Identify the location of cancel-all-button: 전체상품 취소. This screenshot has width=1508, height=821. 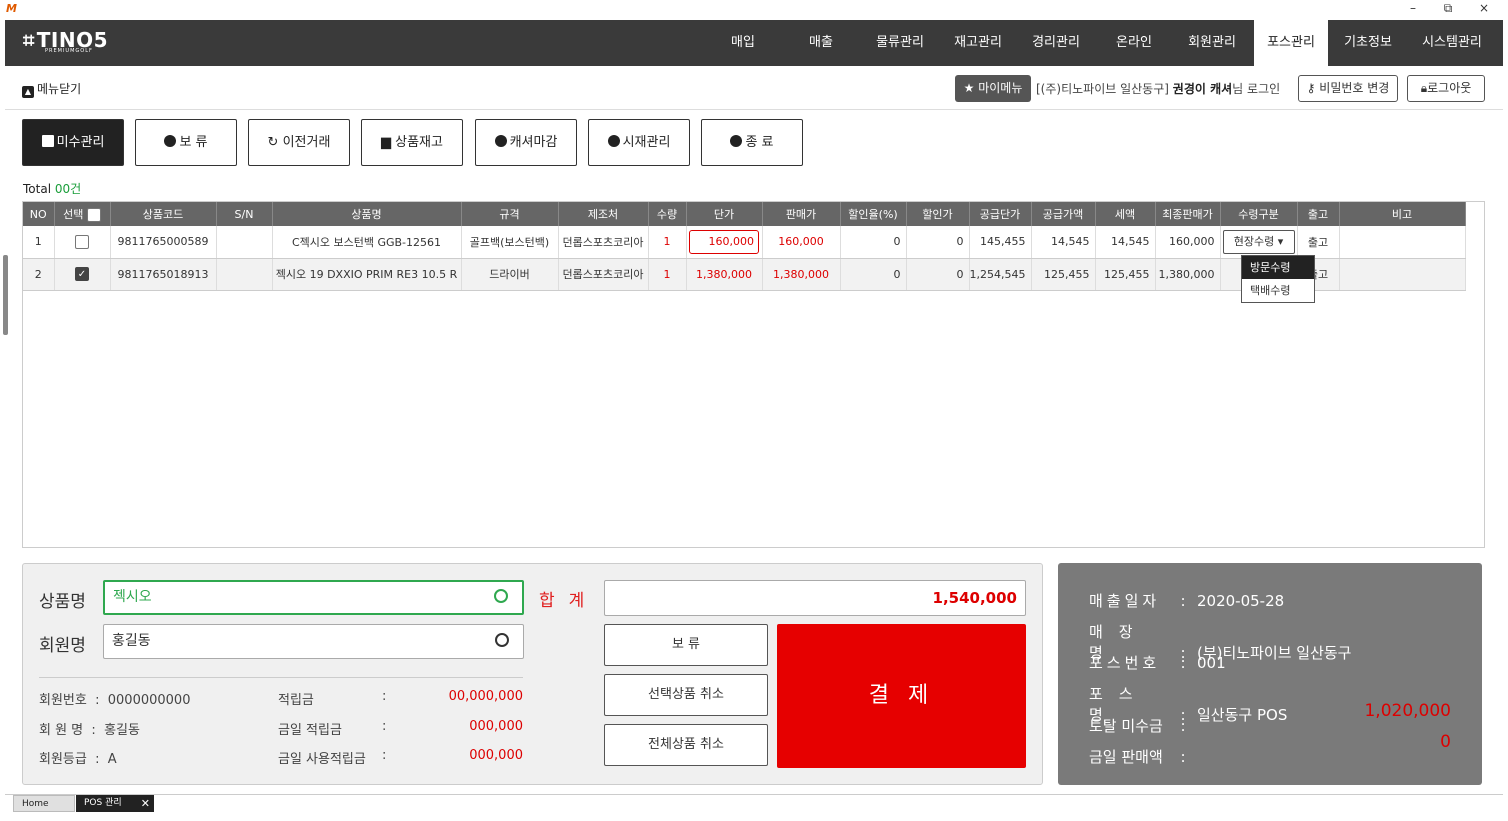
(686, 745).